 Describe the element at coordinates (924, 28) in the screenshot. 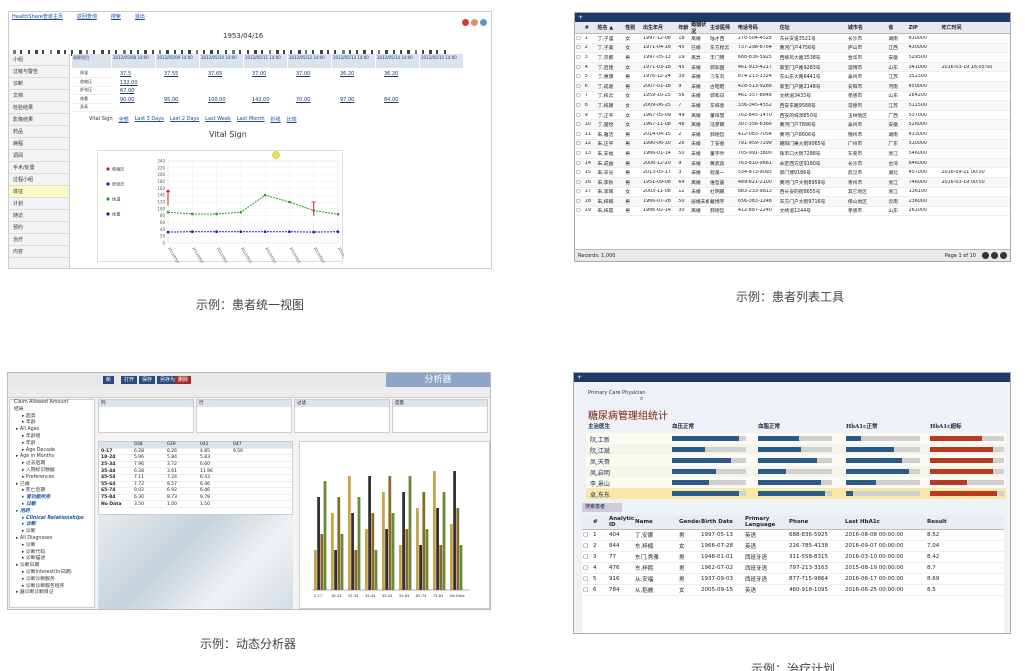

I see `column-header-11: ZIP` at that location.